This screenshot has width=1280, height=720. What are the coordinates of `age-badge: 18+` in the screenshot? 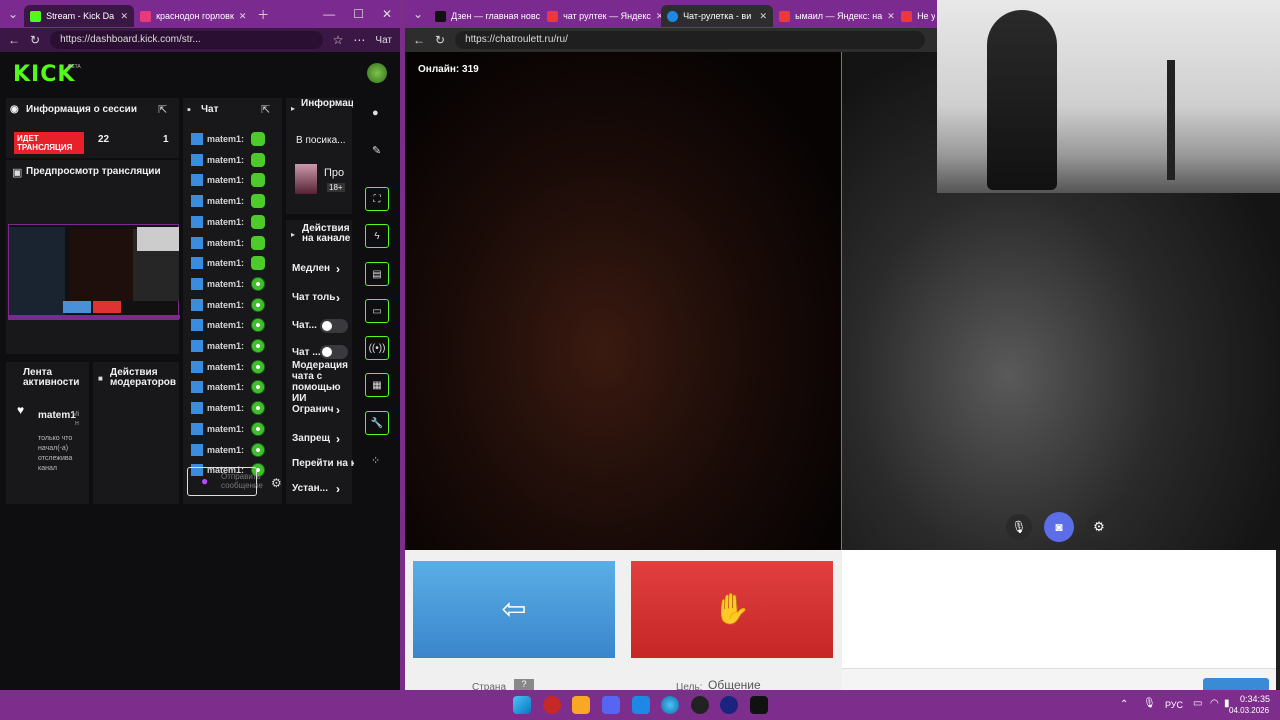 It's located at (336, 187).